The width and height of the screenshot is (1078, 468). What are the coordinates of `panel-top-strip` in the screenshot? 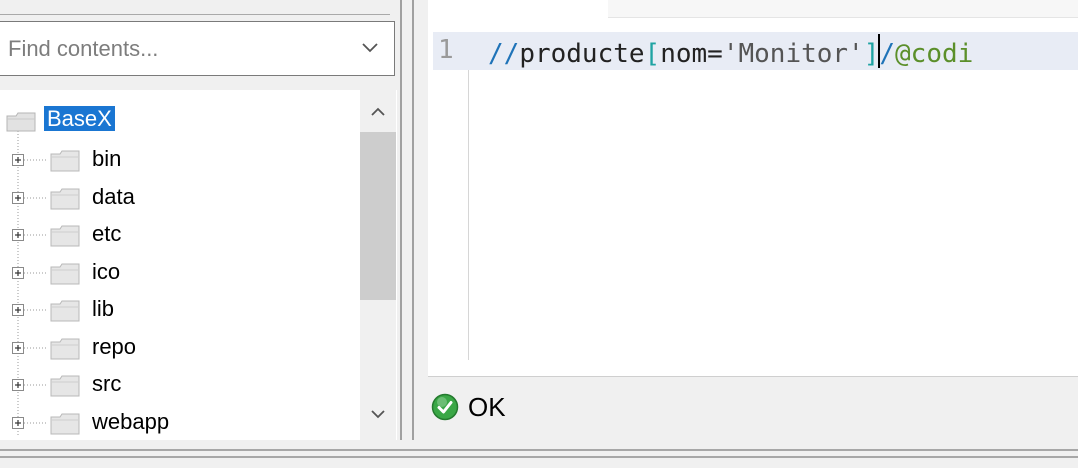 It's located at (195, 7).